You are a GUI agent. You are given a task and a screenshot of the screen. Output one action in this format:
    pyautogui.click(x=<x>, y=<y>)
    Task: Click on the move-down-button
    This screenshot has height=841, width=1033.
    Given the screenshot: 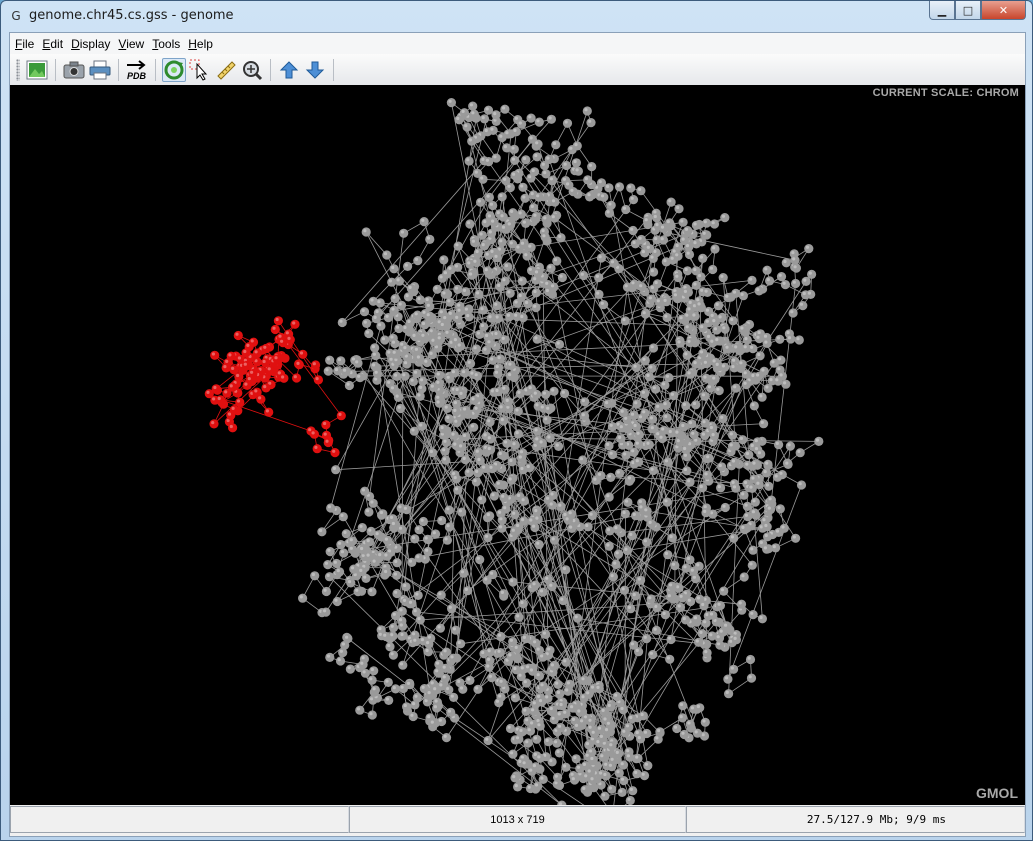 What is the action you would take?
    pyautogui.click(x=315, y=70)
    